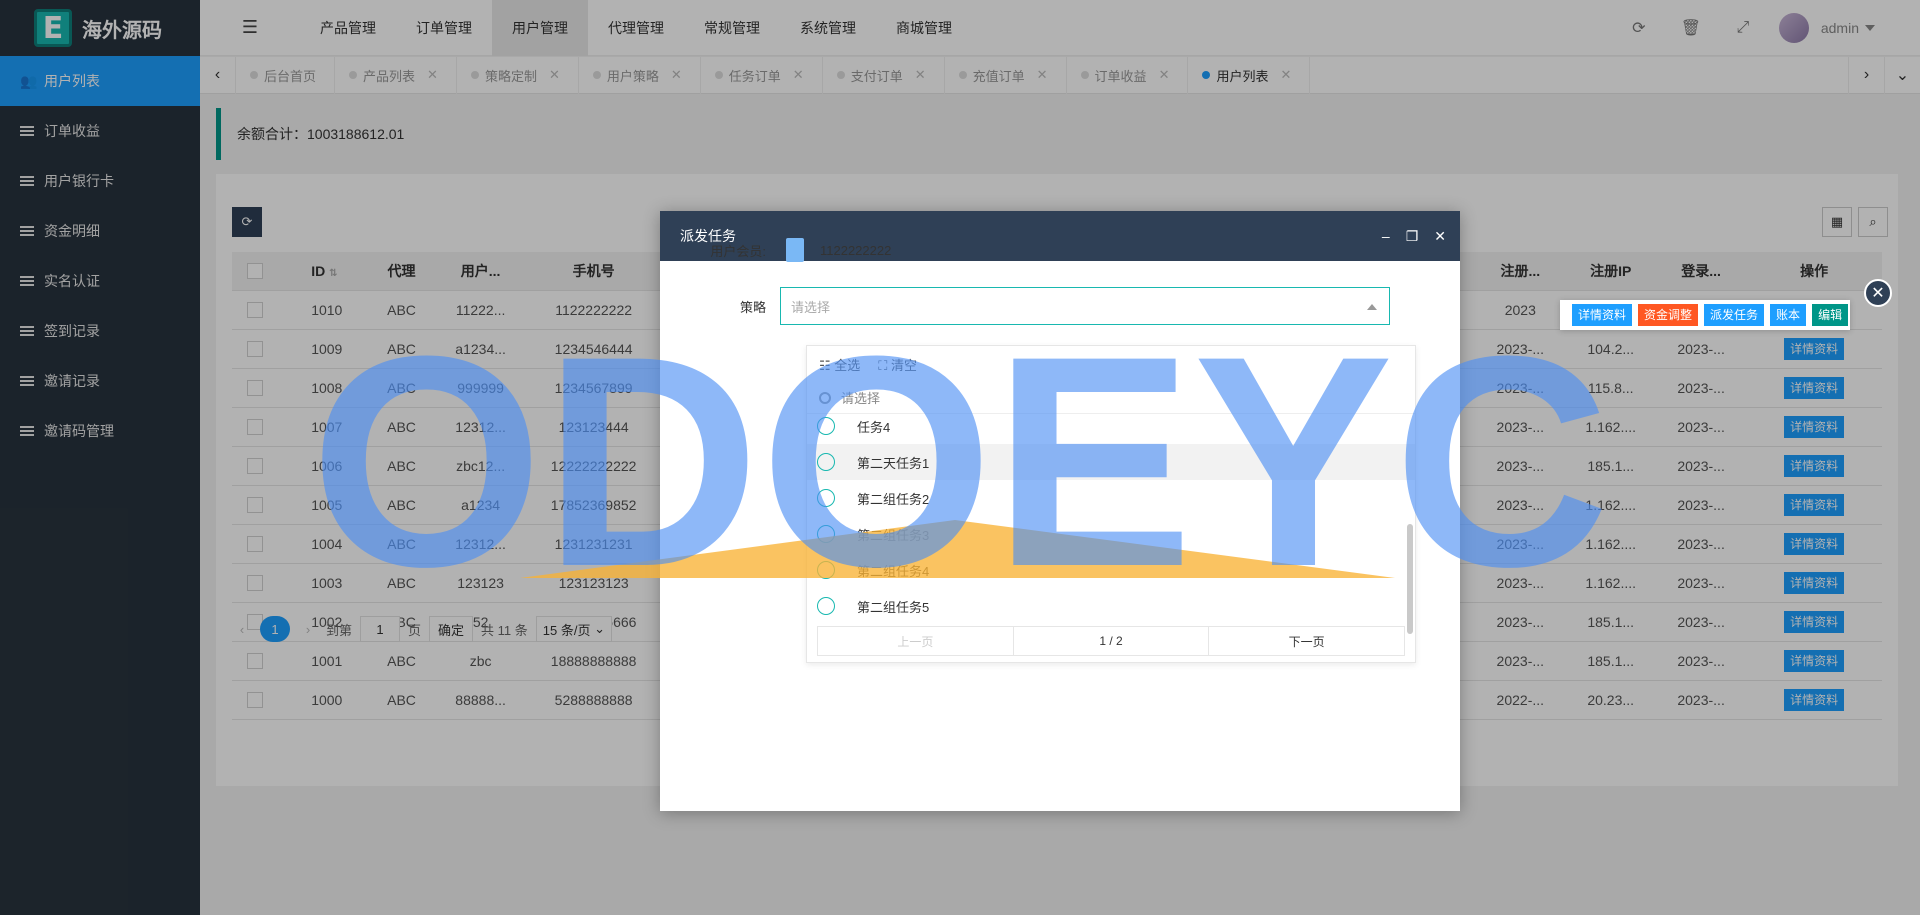 The width and height of the screenshot is (1920, 915). What do you see at coordinates (893, 535) in the screenshot?
I see `dropdown-option-label: 第二组任务3` at bounding box center [893, 535].